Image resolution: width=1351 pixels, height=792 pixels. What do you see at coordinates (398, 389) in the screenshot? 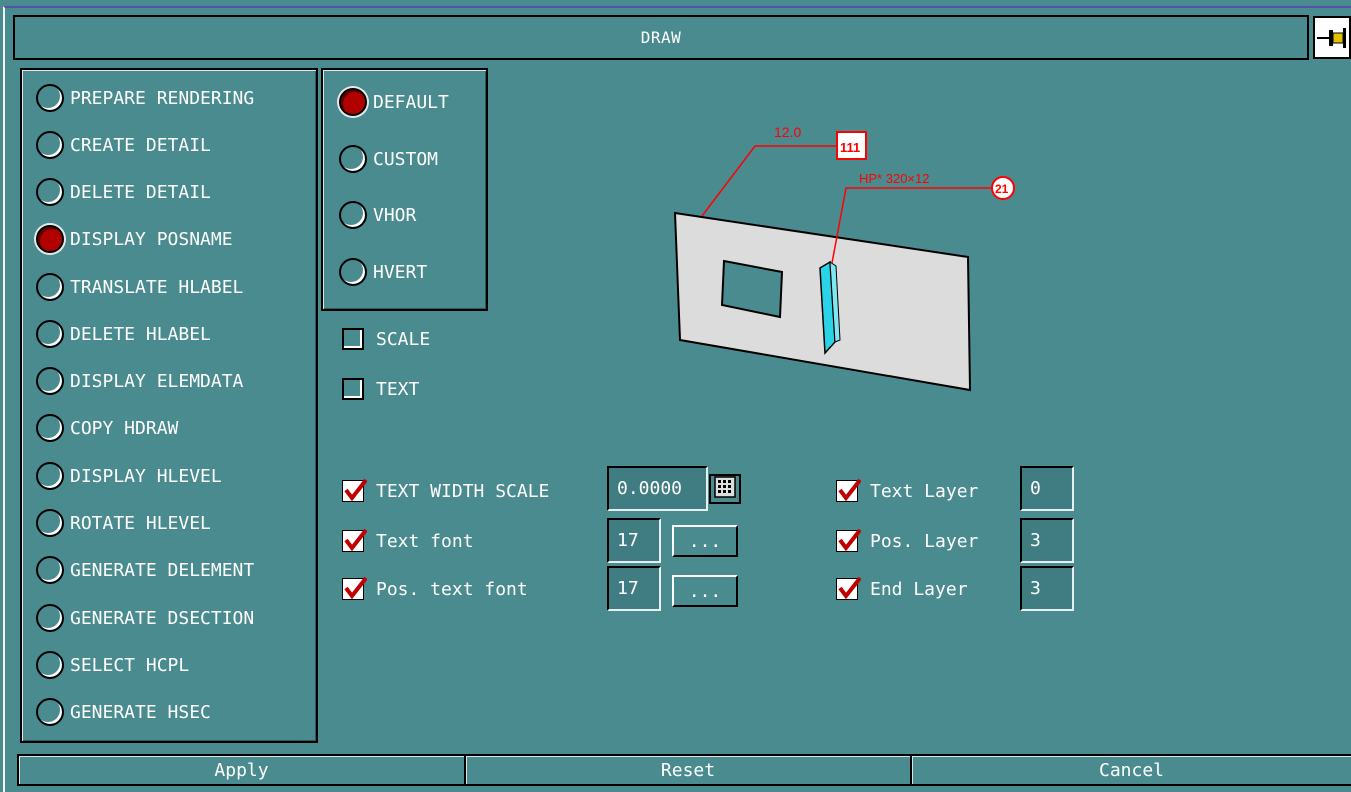
I see `text-label: TEXT` at bounding box center [398, 389].